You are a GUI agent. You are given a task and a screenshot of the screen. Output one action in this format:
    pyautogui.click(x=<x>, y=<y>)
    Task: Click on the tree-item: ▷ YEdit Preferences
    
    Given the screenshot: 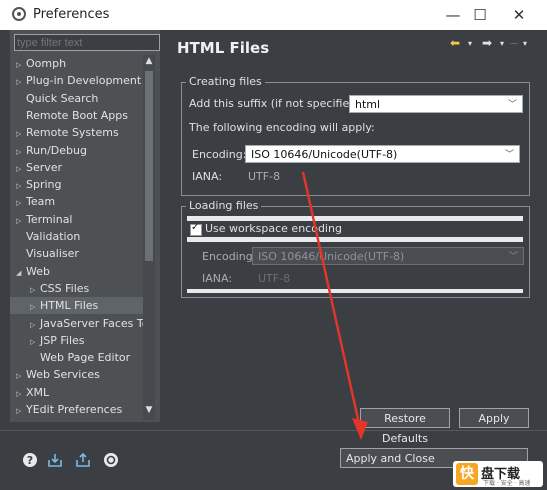 What is the action you would take?
    pyautogui.click(x=77, y=409)
    